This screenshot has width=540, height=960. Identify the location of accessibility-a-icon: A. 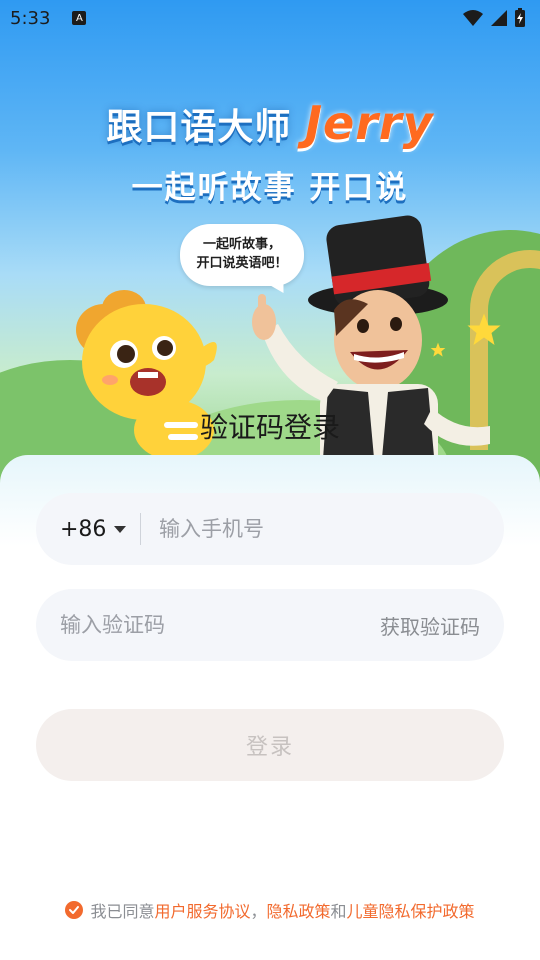
(79, 18).